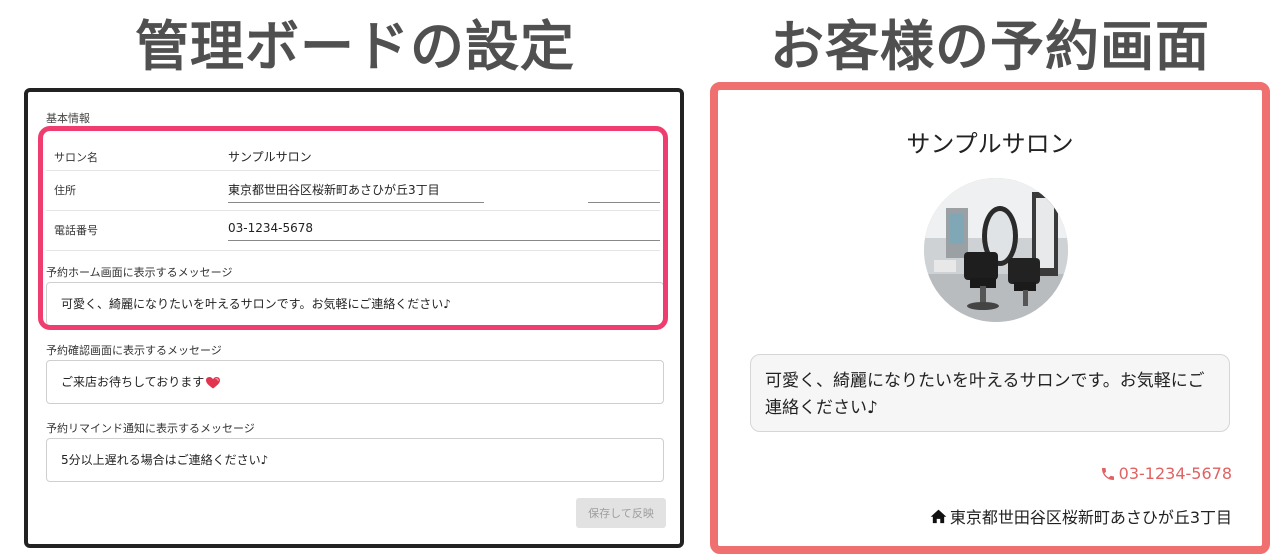  What do you see at coordinates (990, 144) in the screenshot?
I see `salon-title: サンプルサロン` at bounding box center [990, 144].